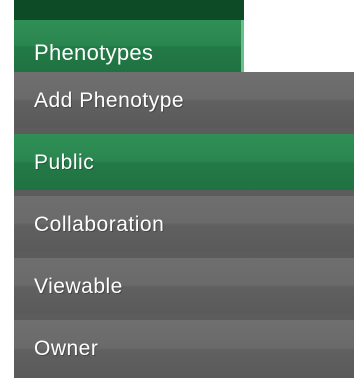  I want to click on nav-top-bar, so click(129, 10).